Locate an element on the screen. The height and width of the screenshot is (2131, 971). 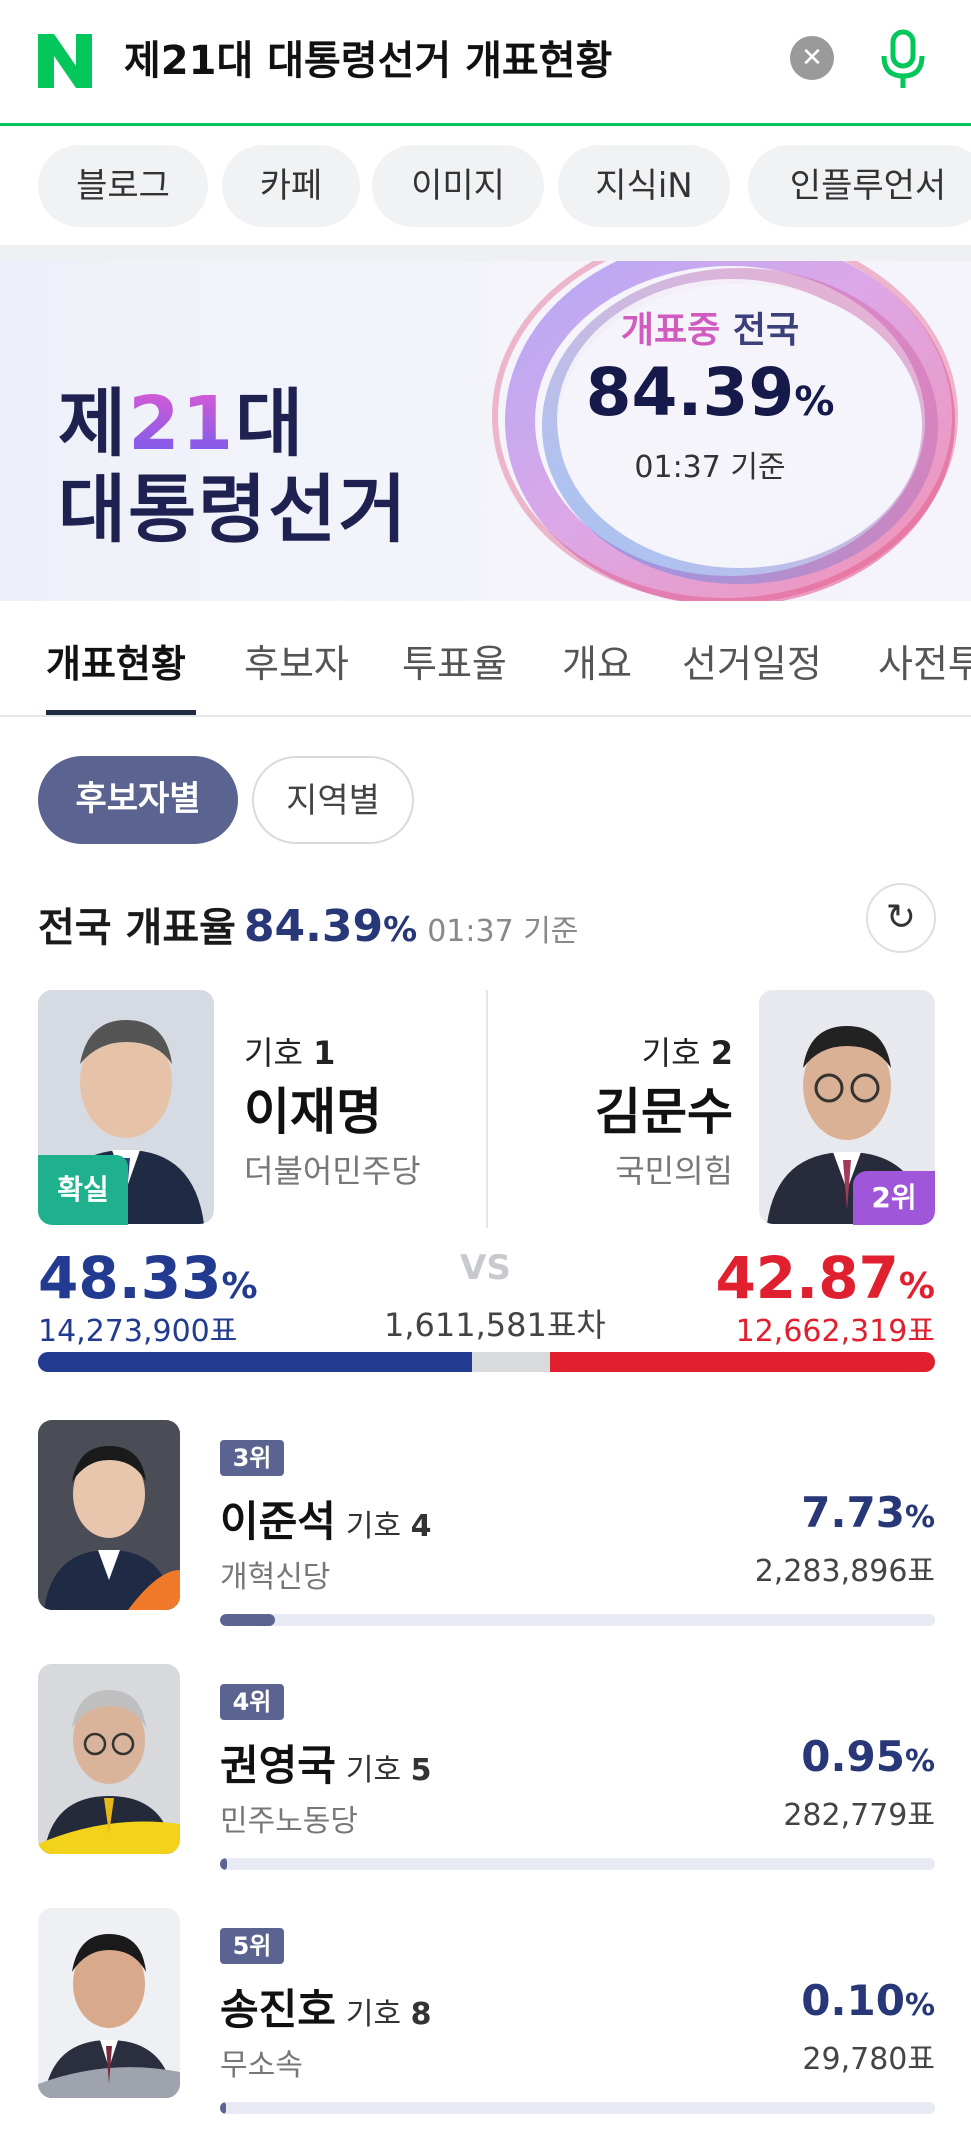
leader-name: 이재명 is located at coordinates (313, 1108).